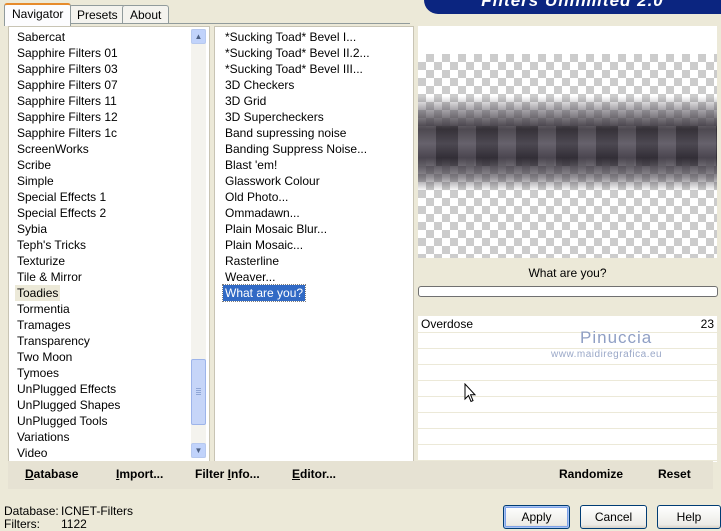 This screenshot has width=721, height=531. I want to click on app-banner: Filters Unlimited 2.0, so click(572, 7).